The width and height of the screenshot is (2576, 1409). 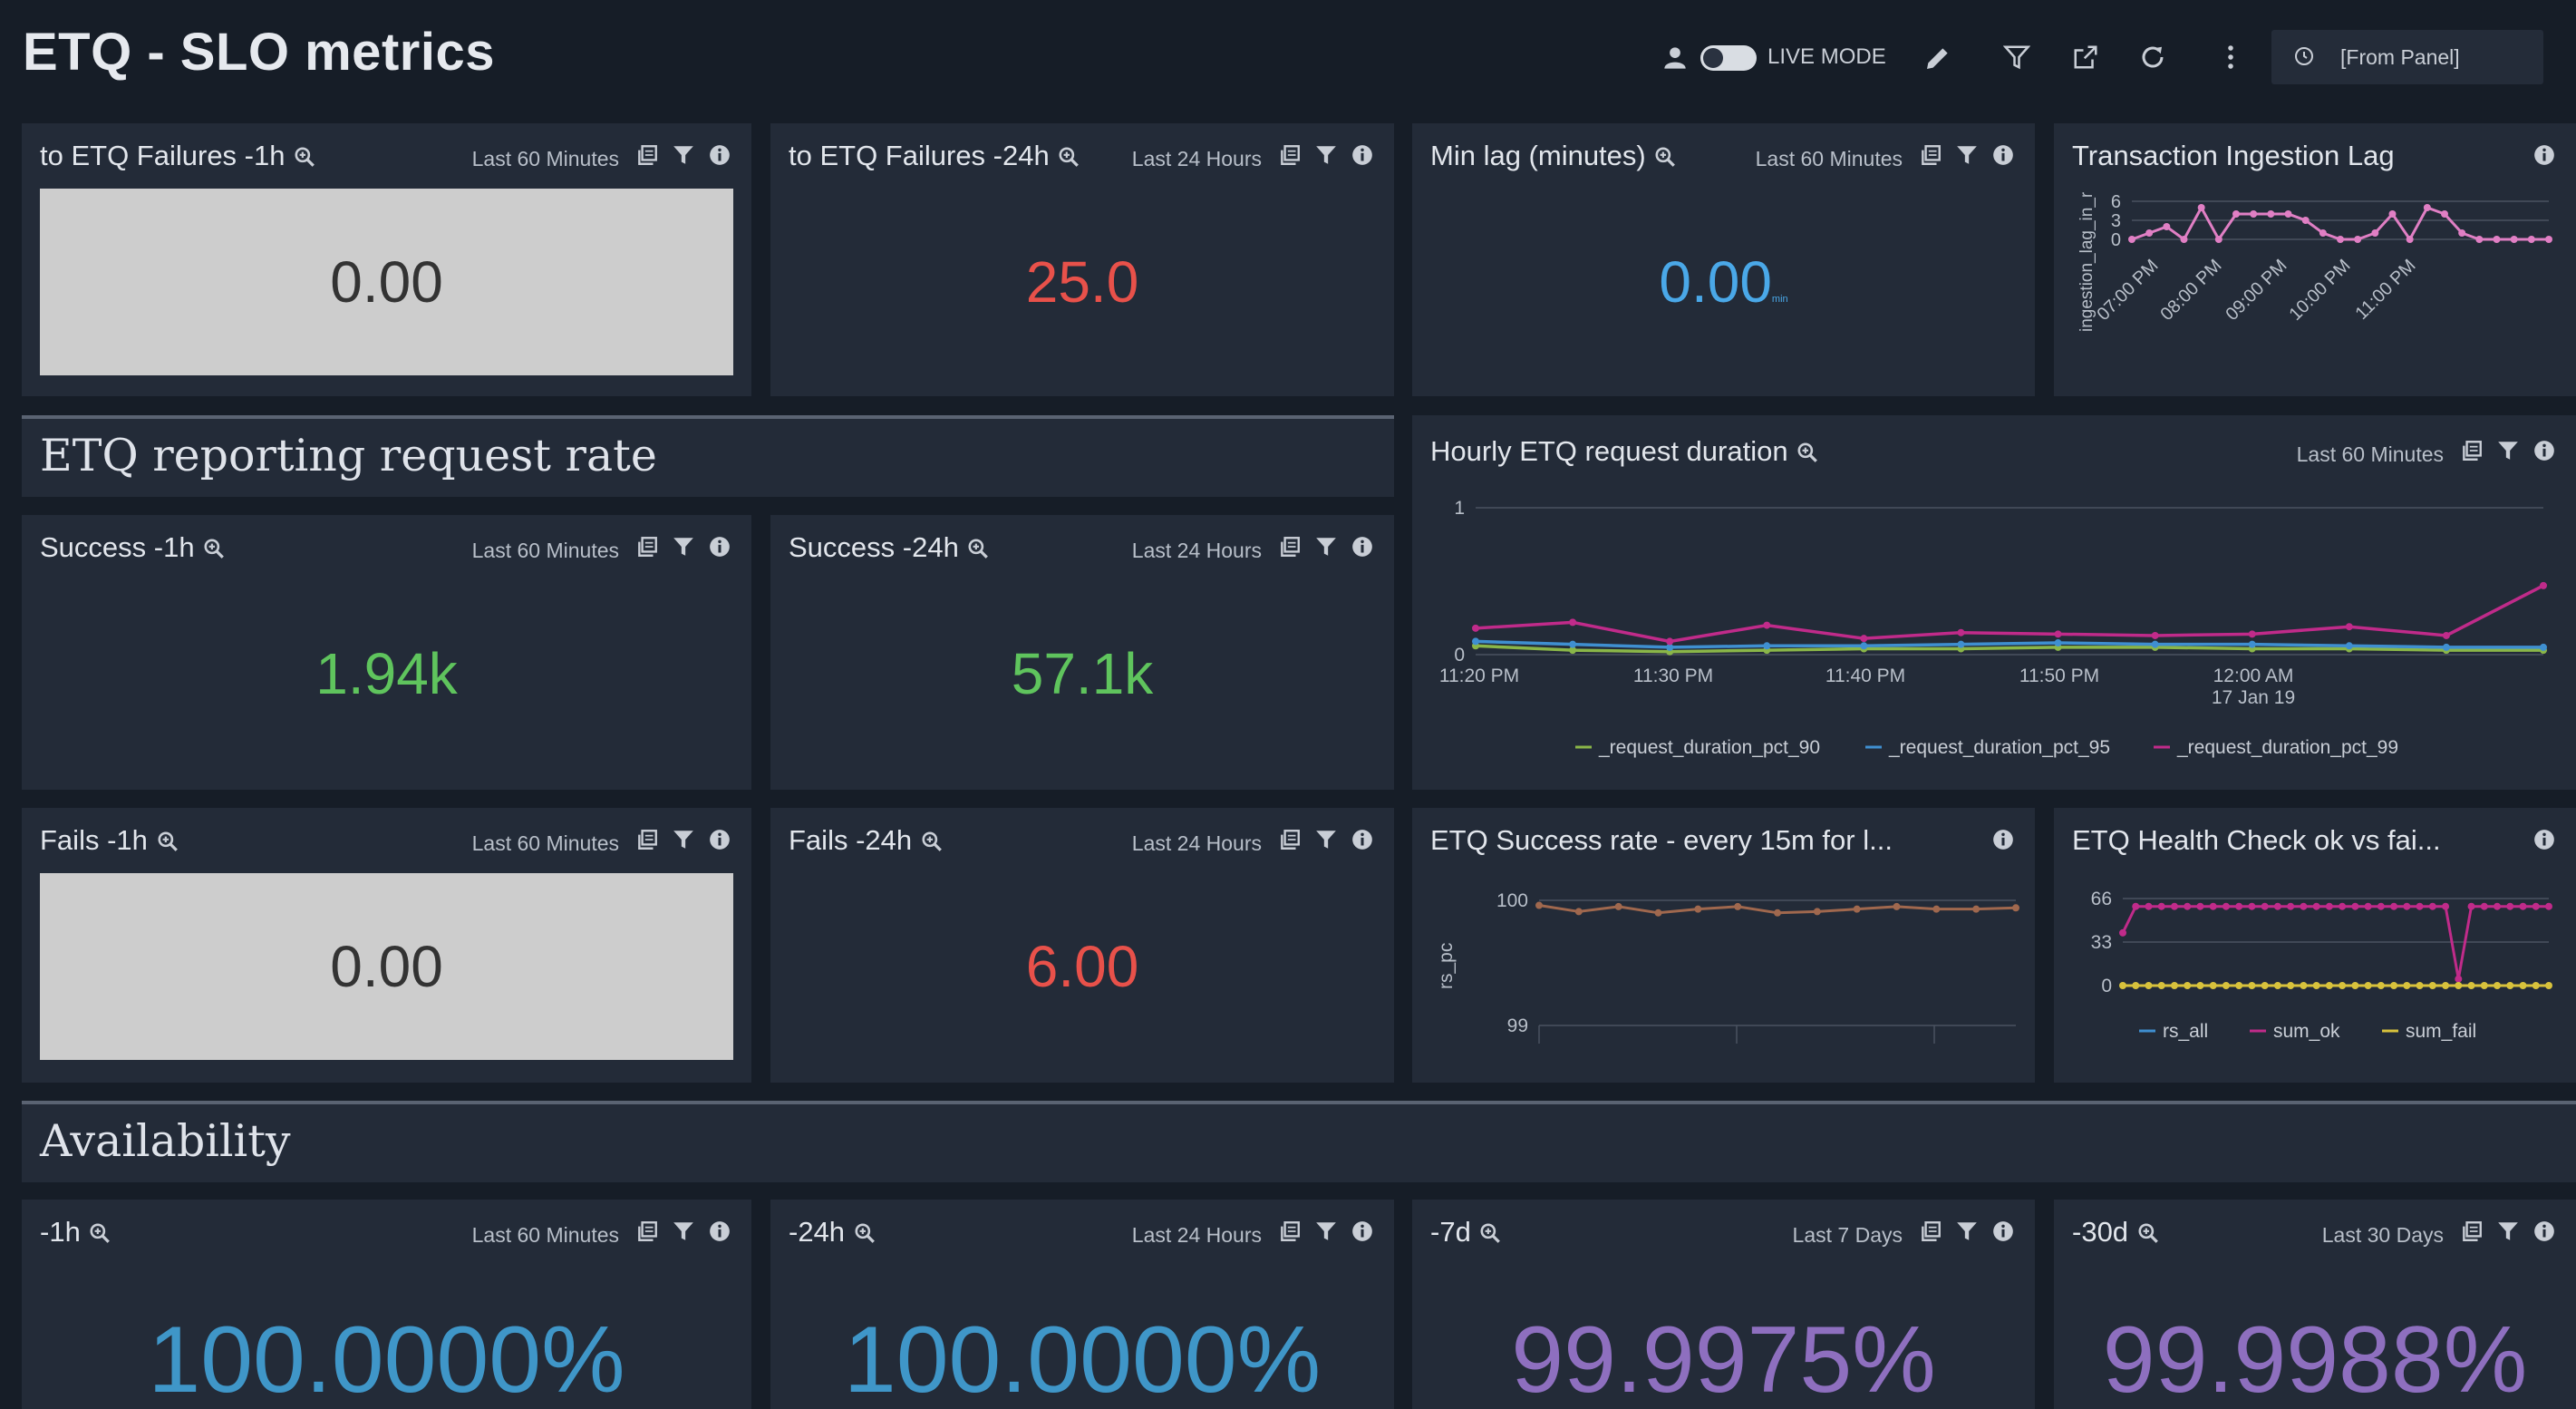 What do you see at coordinates (1675, 58) in the screenshot?
I see `user-icon` at bounding box center [1675, 58].